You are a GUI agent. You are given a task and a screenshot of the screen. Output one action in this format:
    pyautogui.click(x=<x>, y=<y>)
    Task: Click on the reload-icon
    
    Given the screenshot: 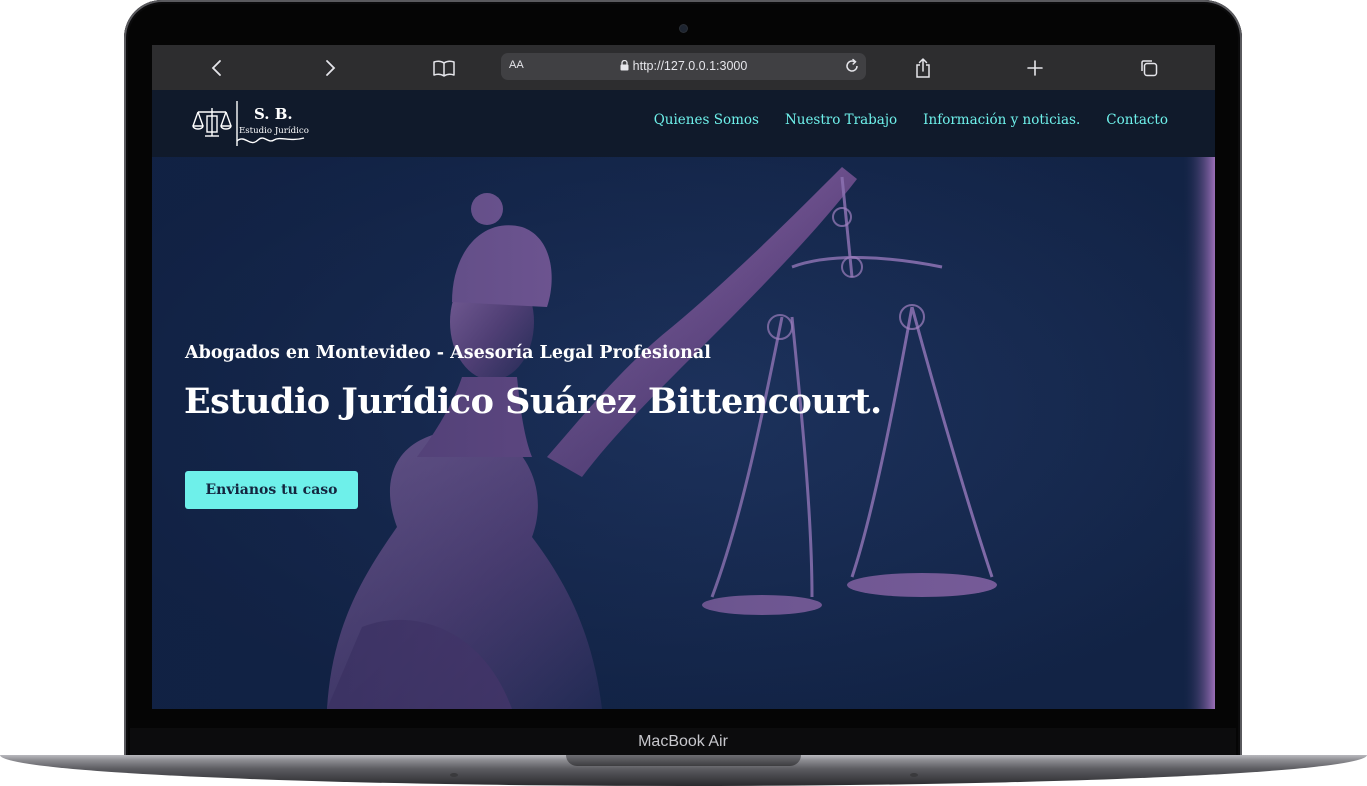 What is the action you would take?
    pyautogui.click(x=852, y=68)
    